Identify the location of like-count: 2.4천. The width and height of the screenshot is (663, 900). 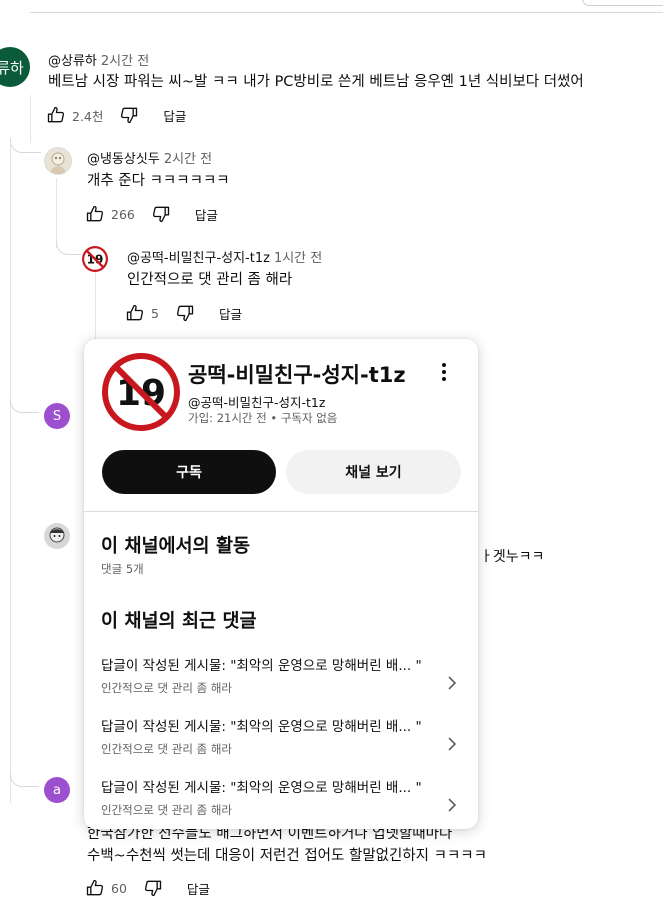
(88, 116).